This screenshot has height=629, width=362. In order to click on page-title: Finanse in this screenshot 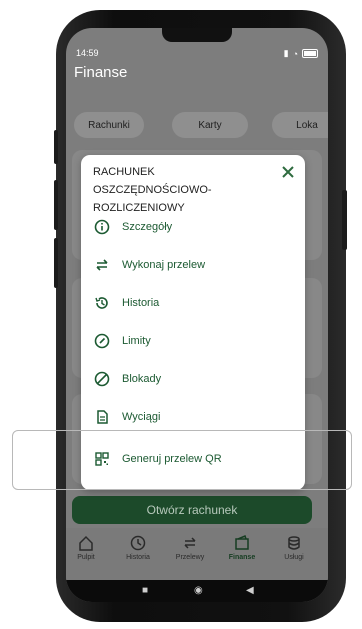, I will do `click(101, 72)`.